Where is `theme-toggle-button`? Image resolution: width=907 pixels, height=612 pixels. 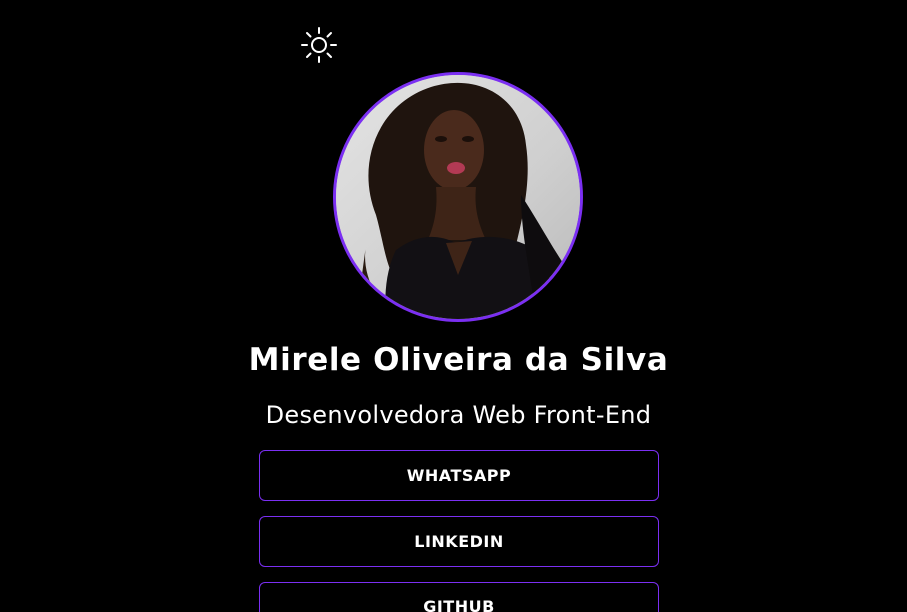 theme-toggle-button is located at coordinates (319, 45).